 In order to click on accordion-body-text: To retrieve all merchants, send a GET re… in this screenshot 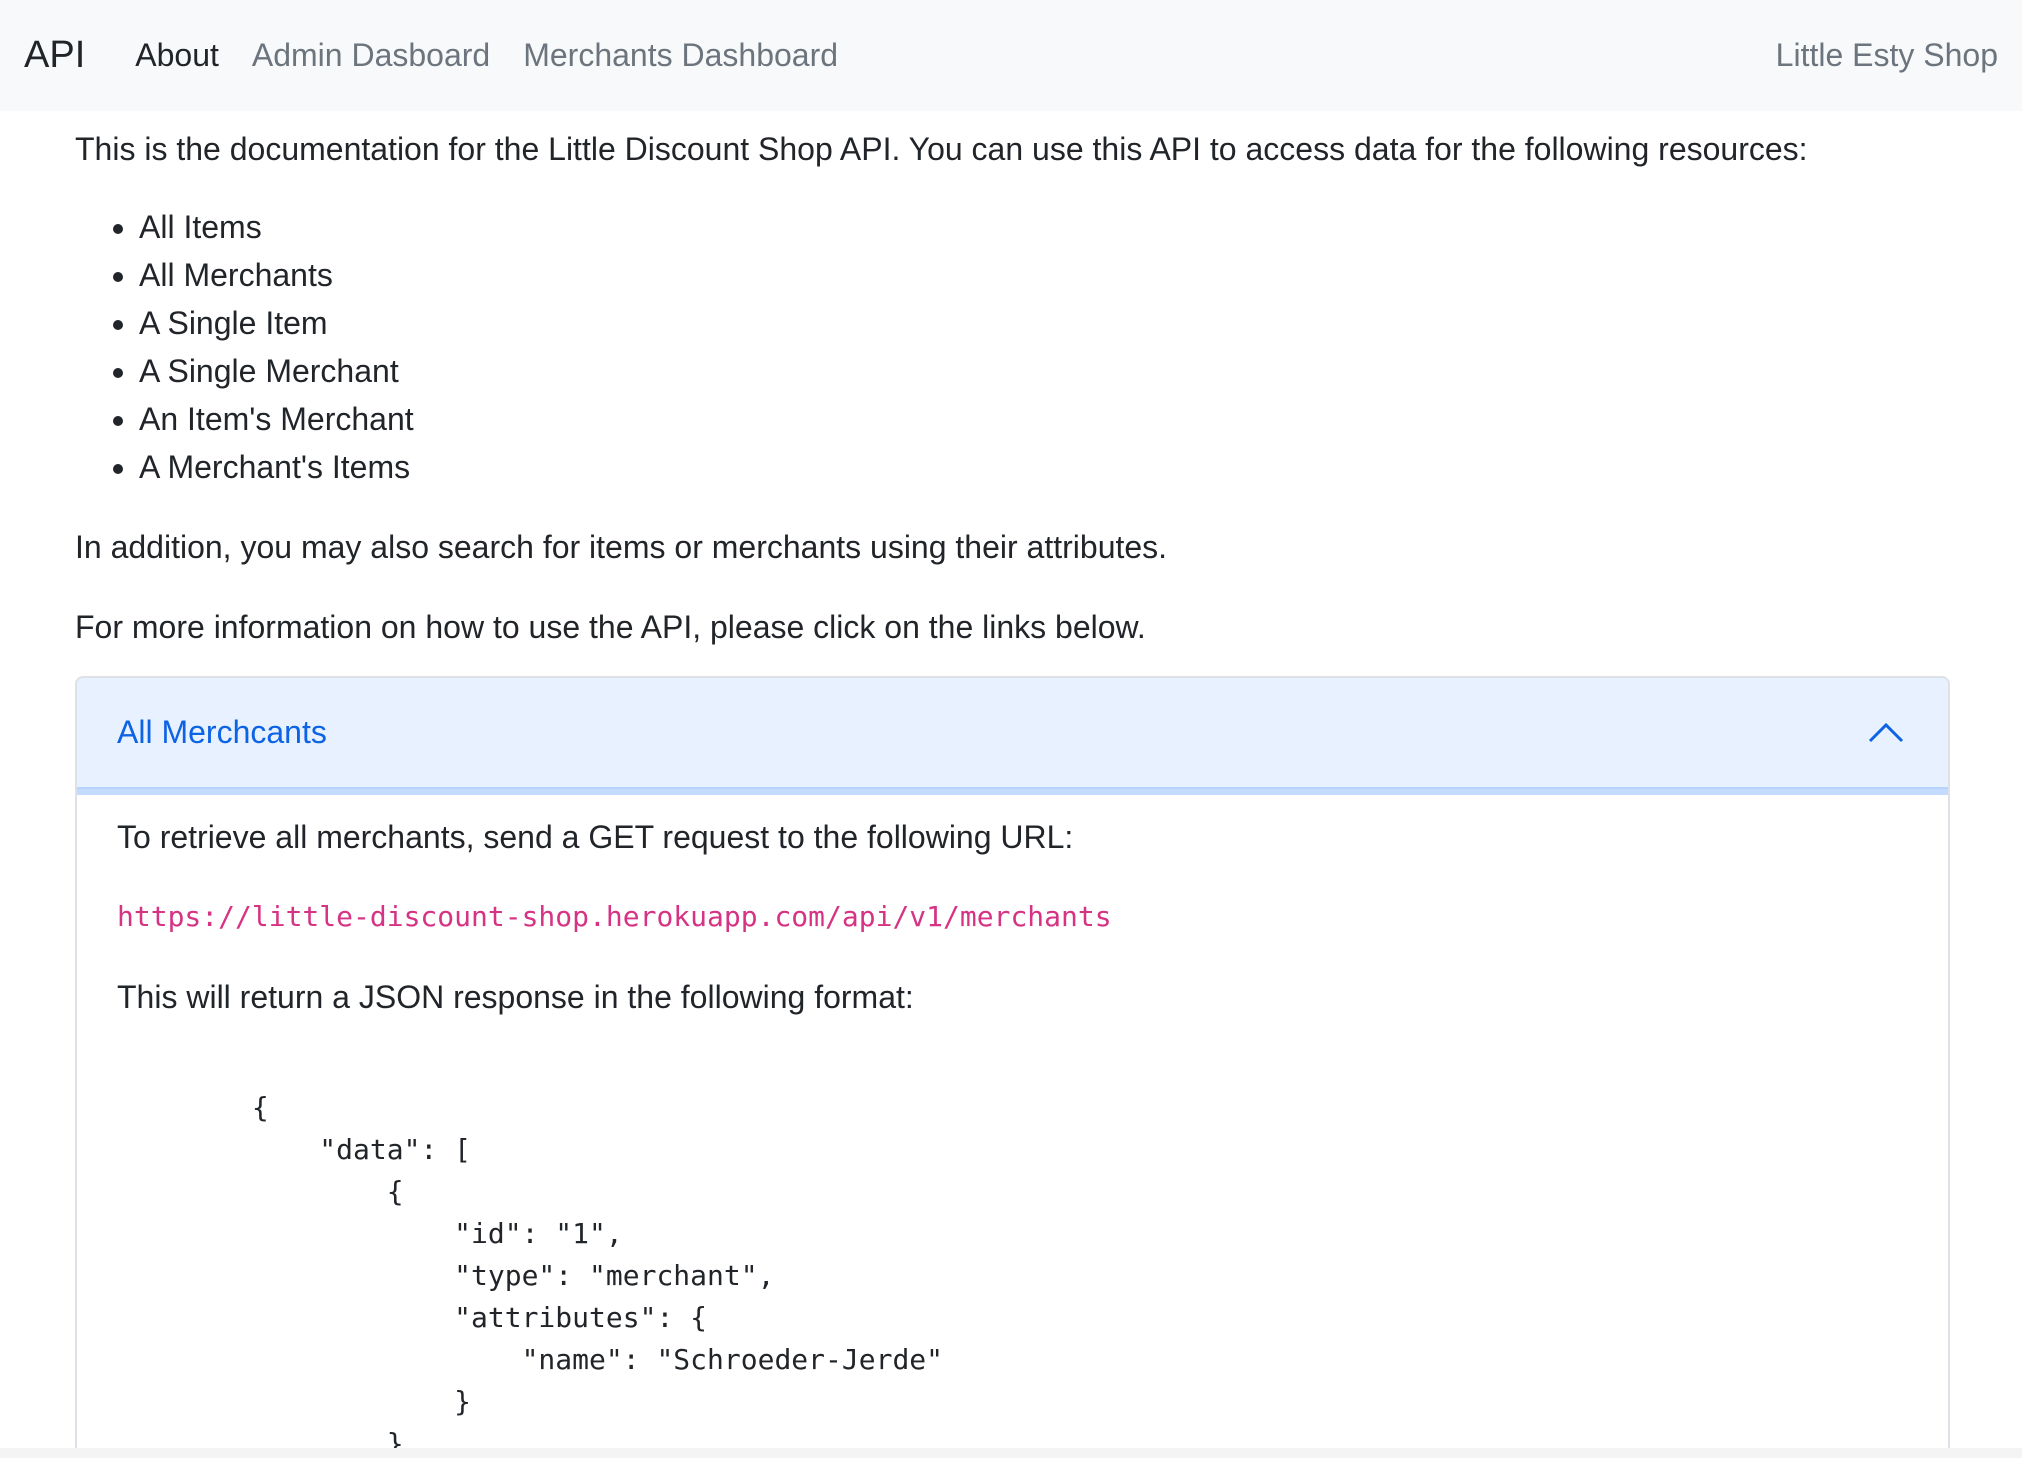, I will do `click(595, 837)`.